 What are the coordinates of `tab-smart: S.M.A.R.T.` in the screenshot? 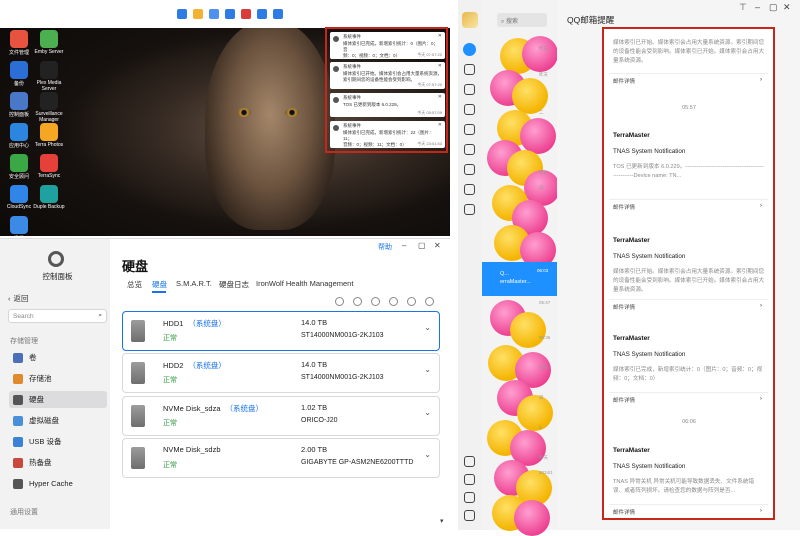 It's located at (194, 283).